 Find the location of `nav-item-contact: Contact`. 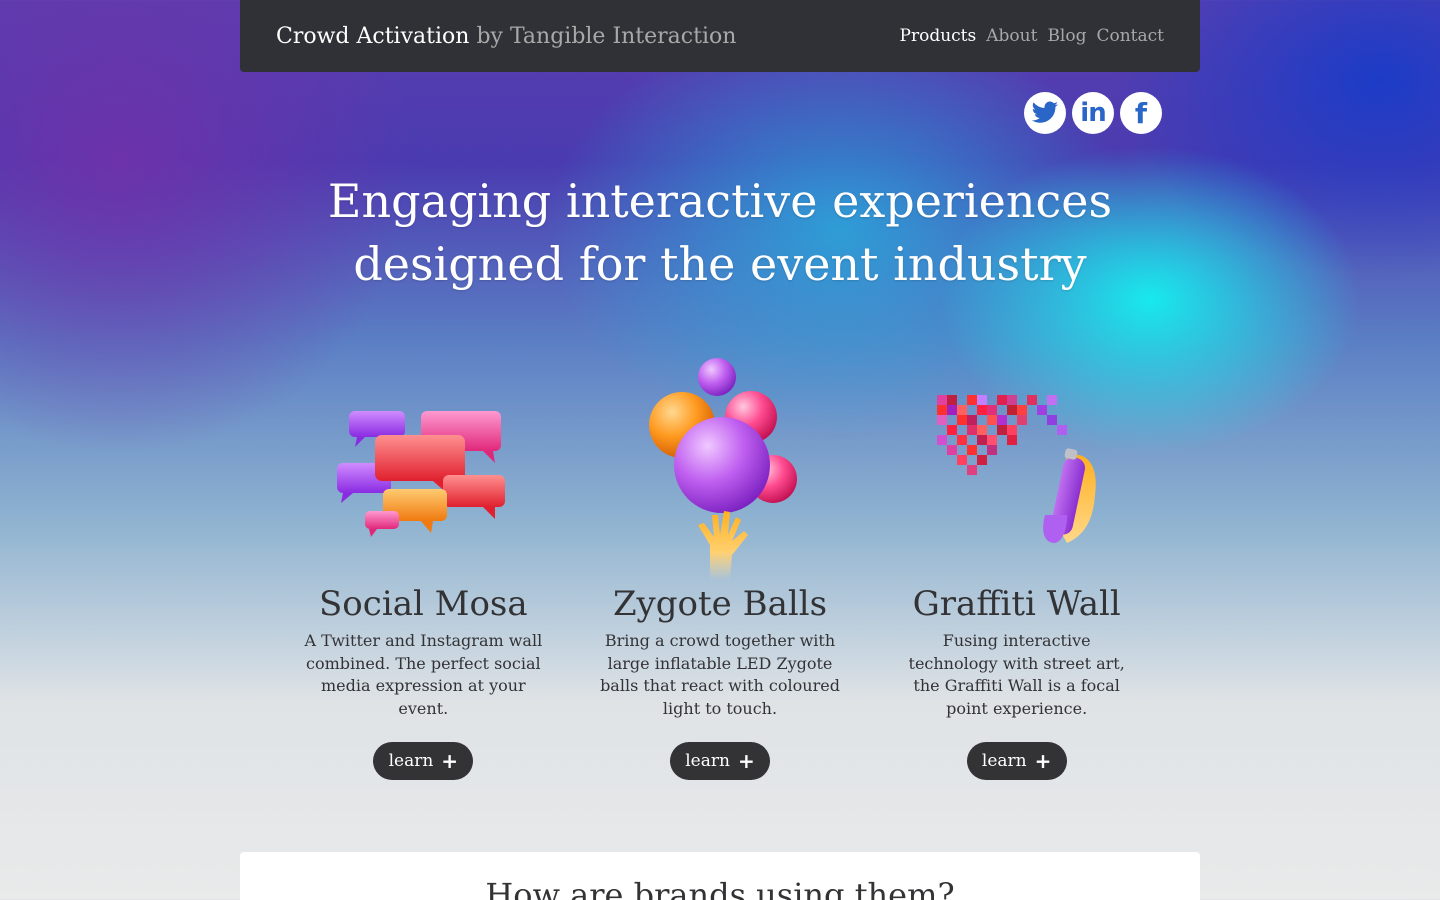

nav-item-contact: Contact is located at coordinates (1130, 36).